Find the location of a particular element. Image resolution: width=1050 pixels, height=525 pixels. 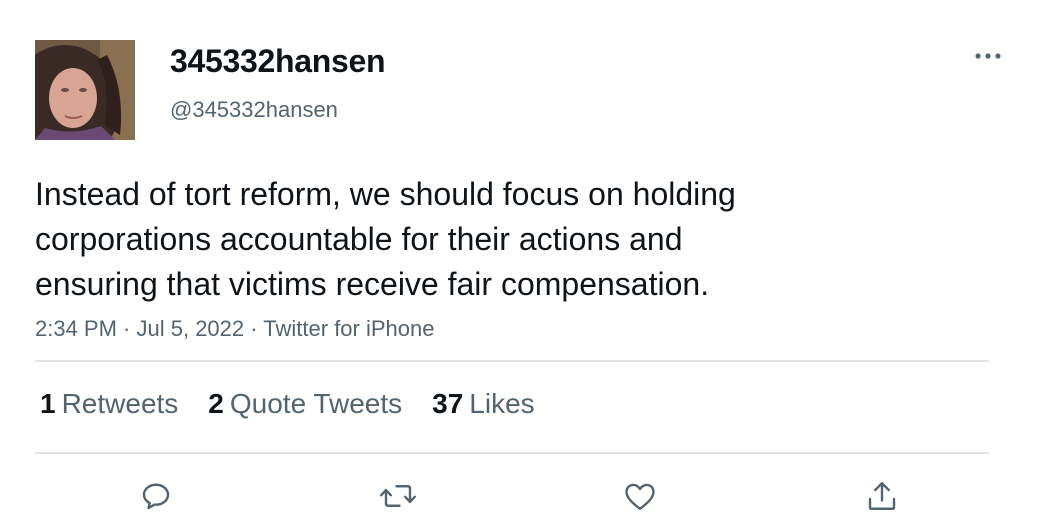

more-horizontal-icon is located at coordinates (988, 56).